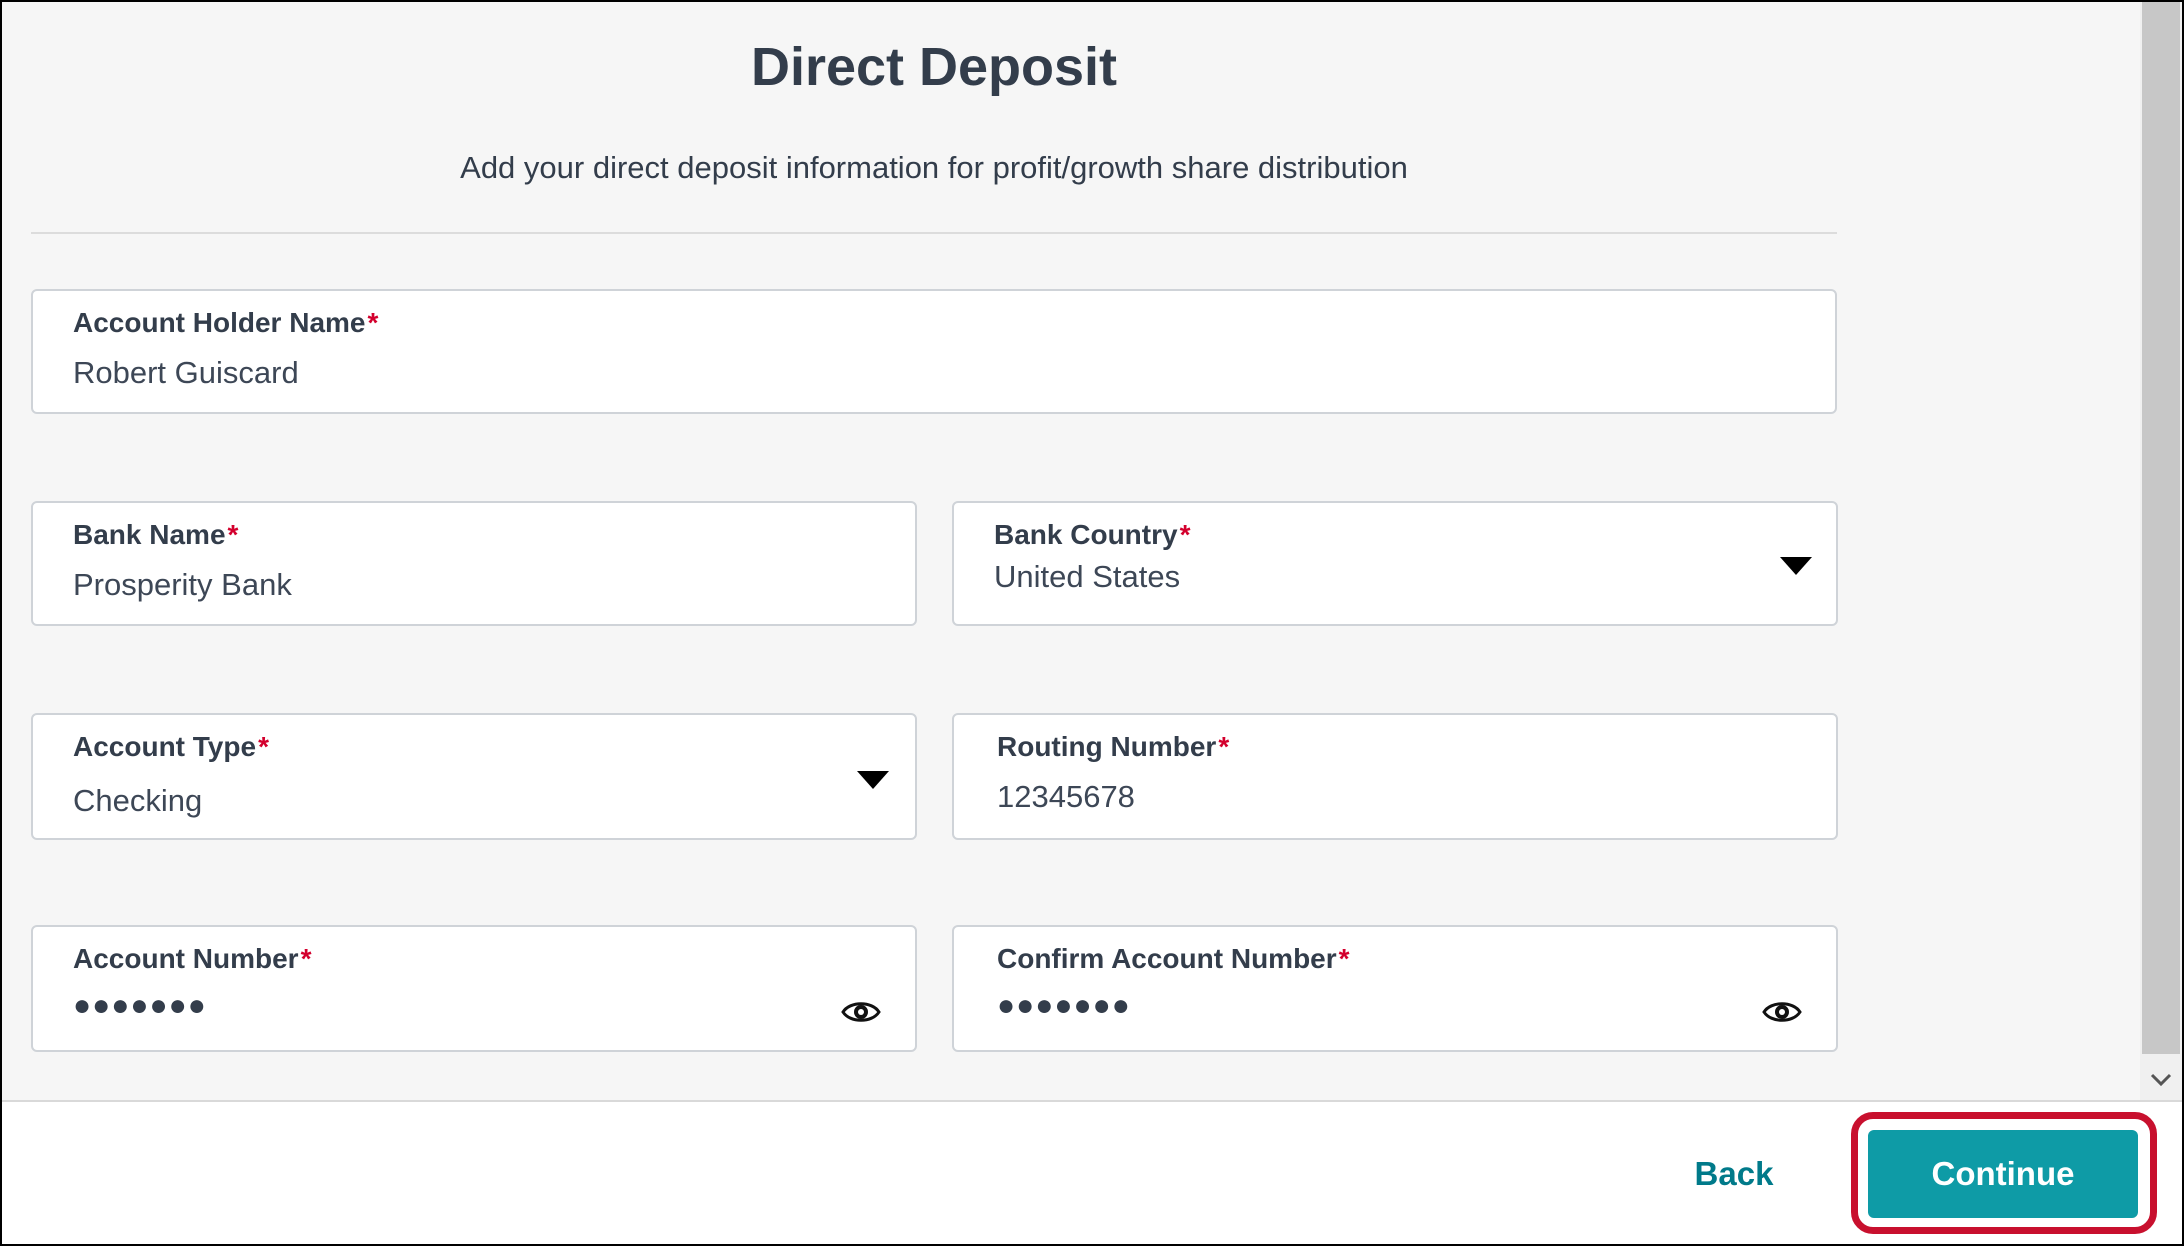 The image size is (2184, 1246). Describe the element at coordinates (1092, 1172) in the screenshot. I see `footer-bar: Back Continue` at that location.